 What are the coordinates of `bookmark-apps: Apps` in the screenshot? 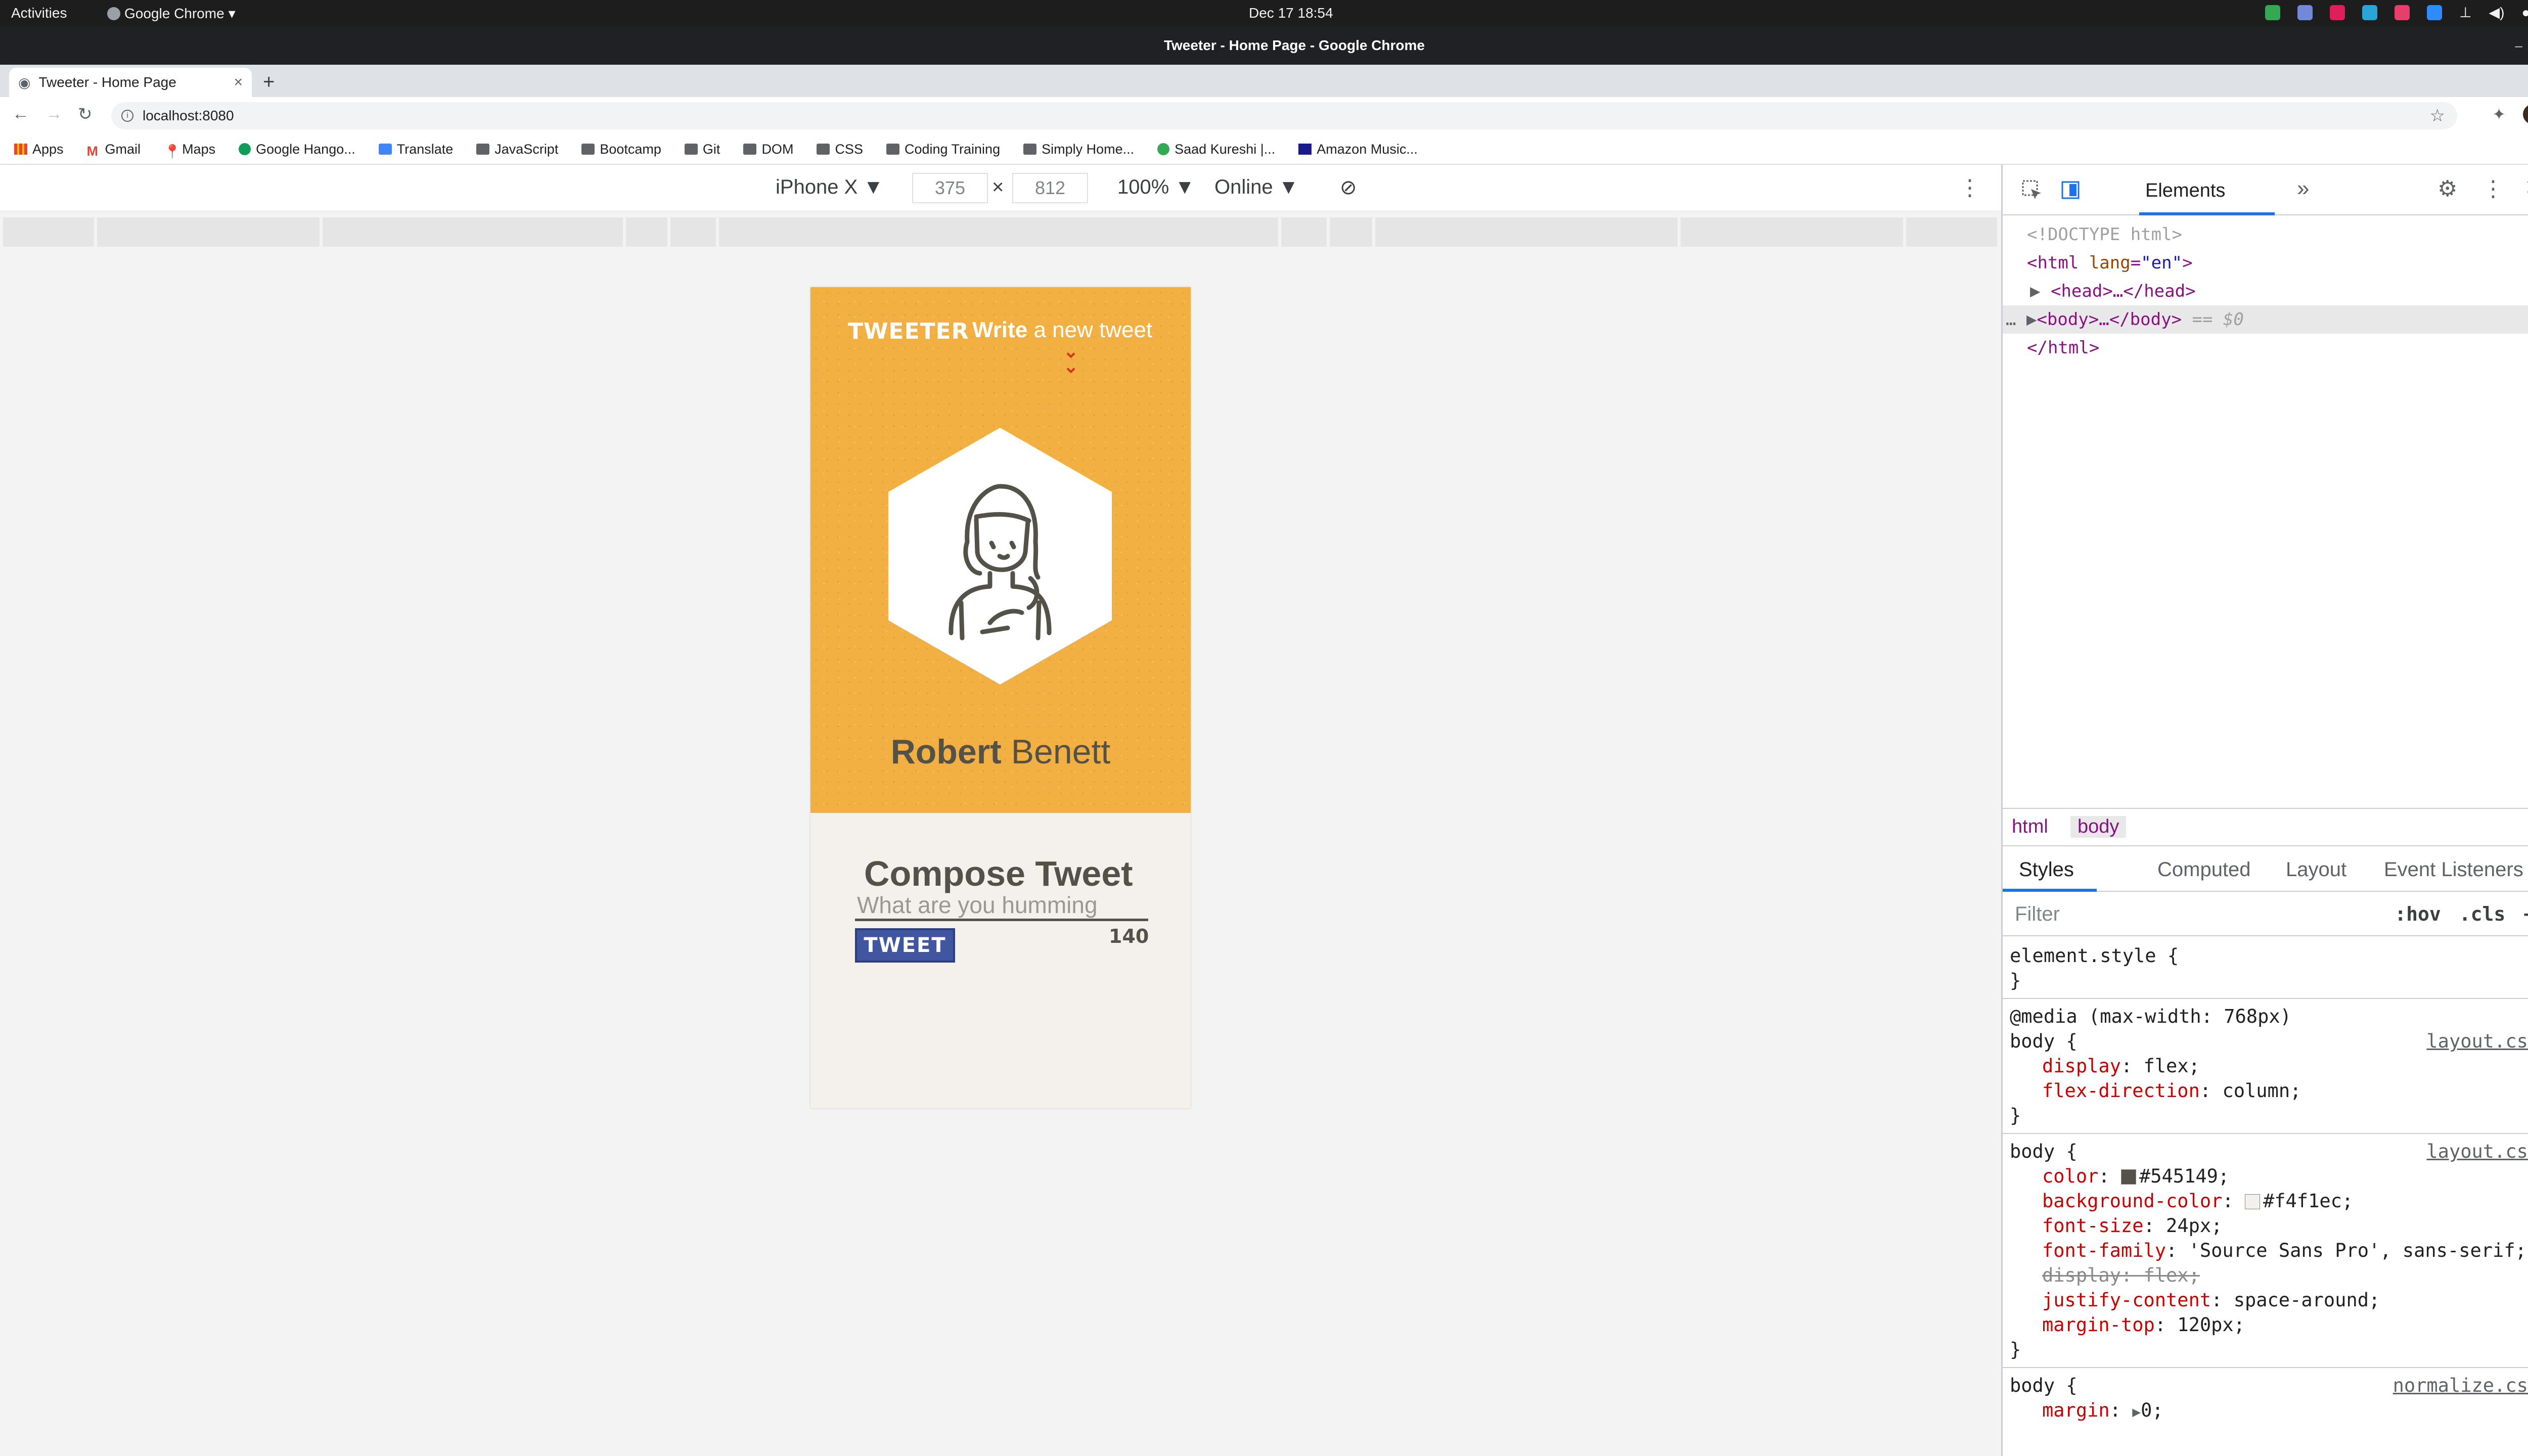 It's located at (39, 149).